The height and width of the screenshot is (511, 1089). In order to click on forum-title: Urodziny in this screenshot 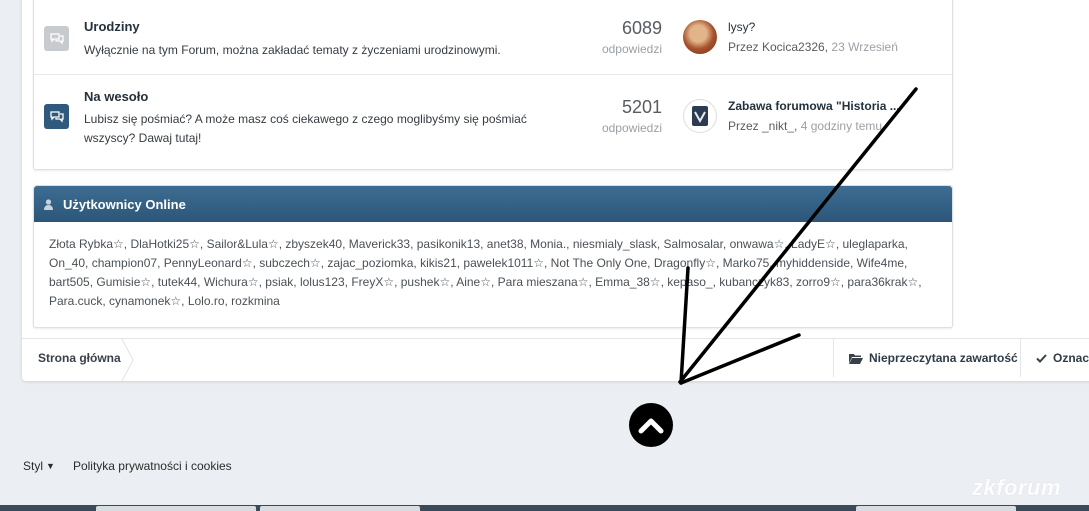, I will do `click(112, 26)`.